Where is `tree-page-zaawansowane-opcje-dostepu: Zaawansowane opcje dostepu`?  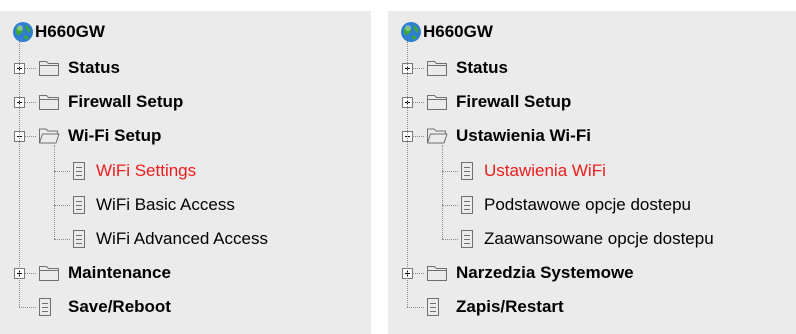
tree-page-zaawansowane-opcje-dostepu: Zaawansowane opcje dostepu is located at coordinates (592, 239).